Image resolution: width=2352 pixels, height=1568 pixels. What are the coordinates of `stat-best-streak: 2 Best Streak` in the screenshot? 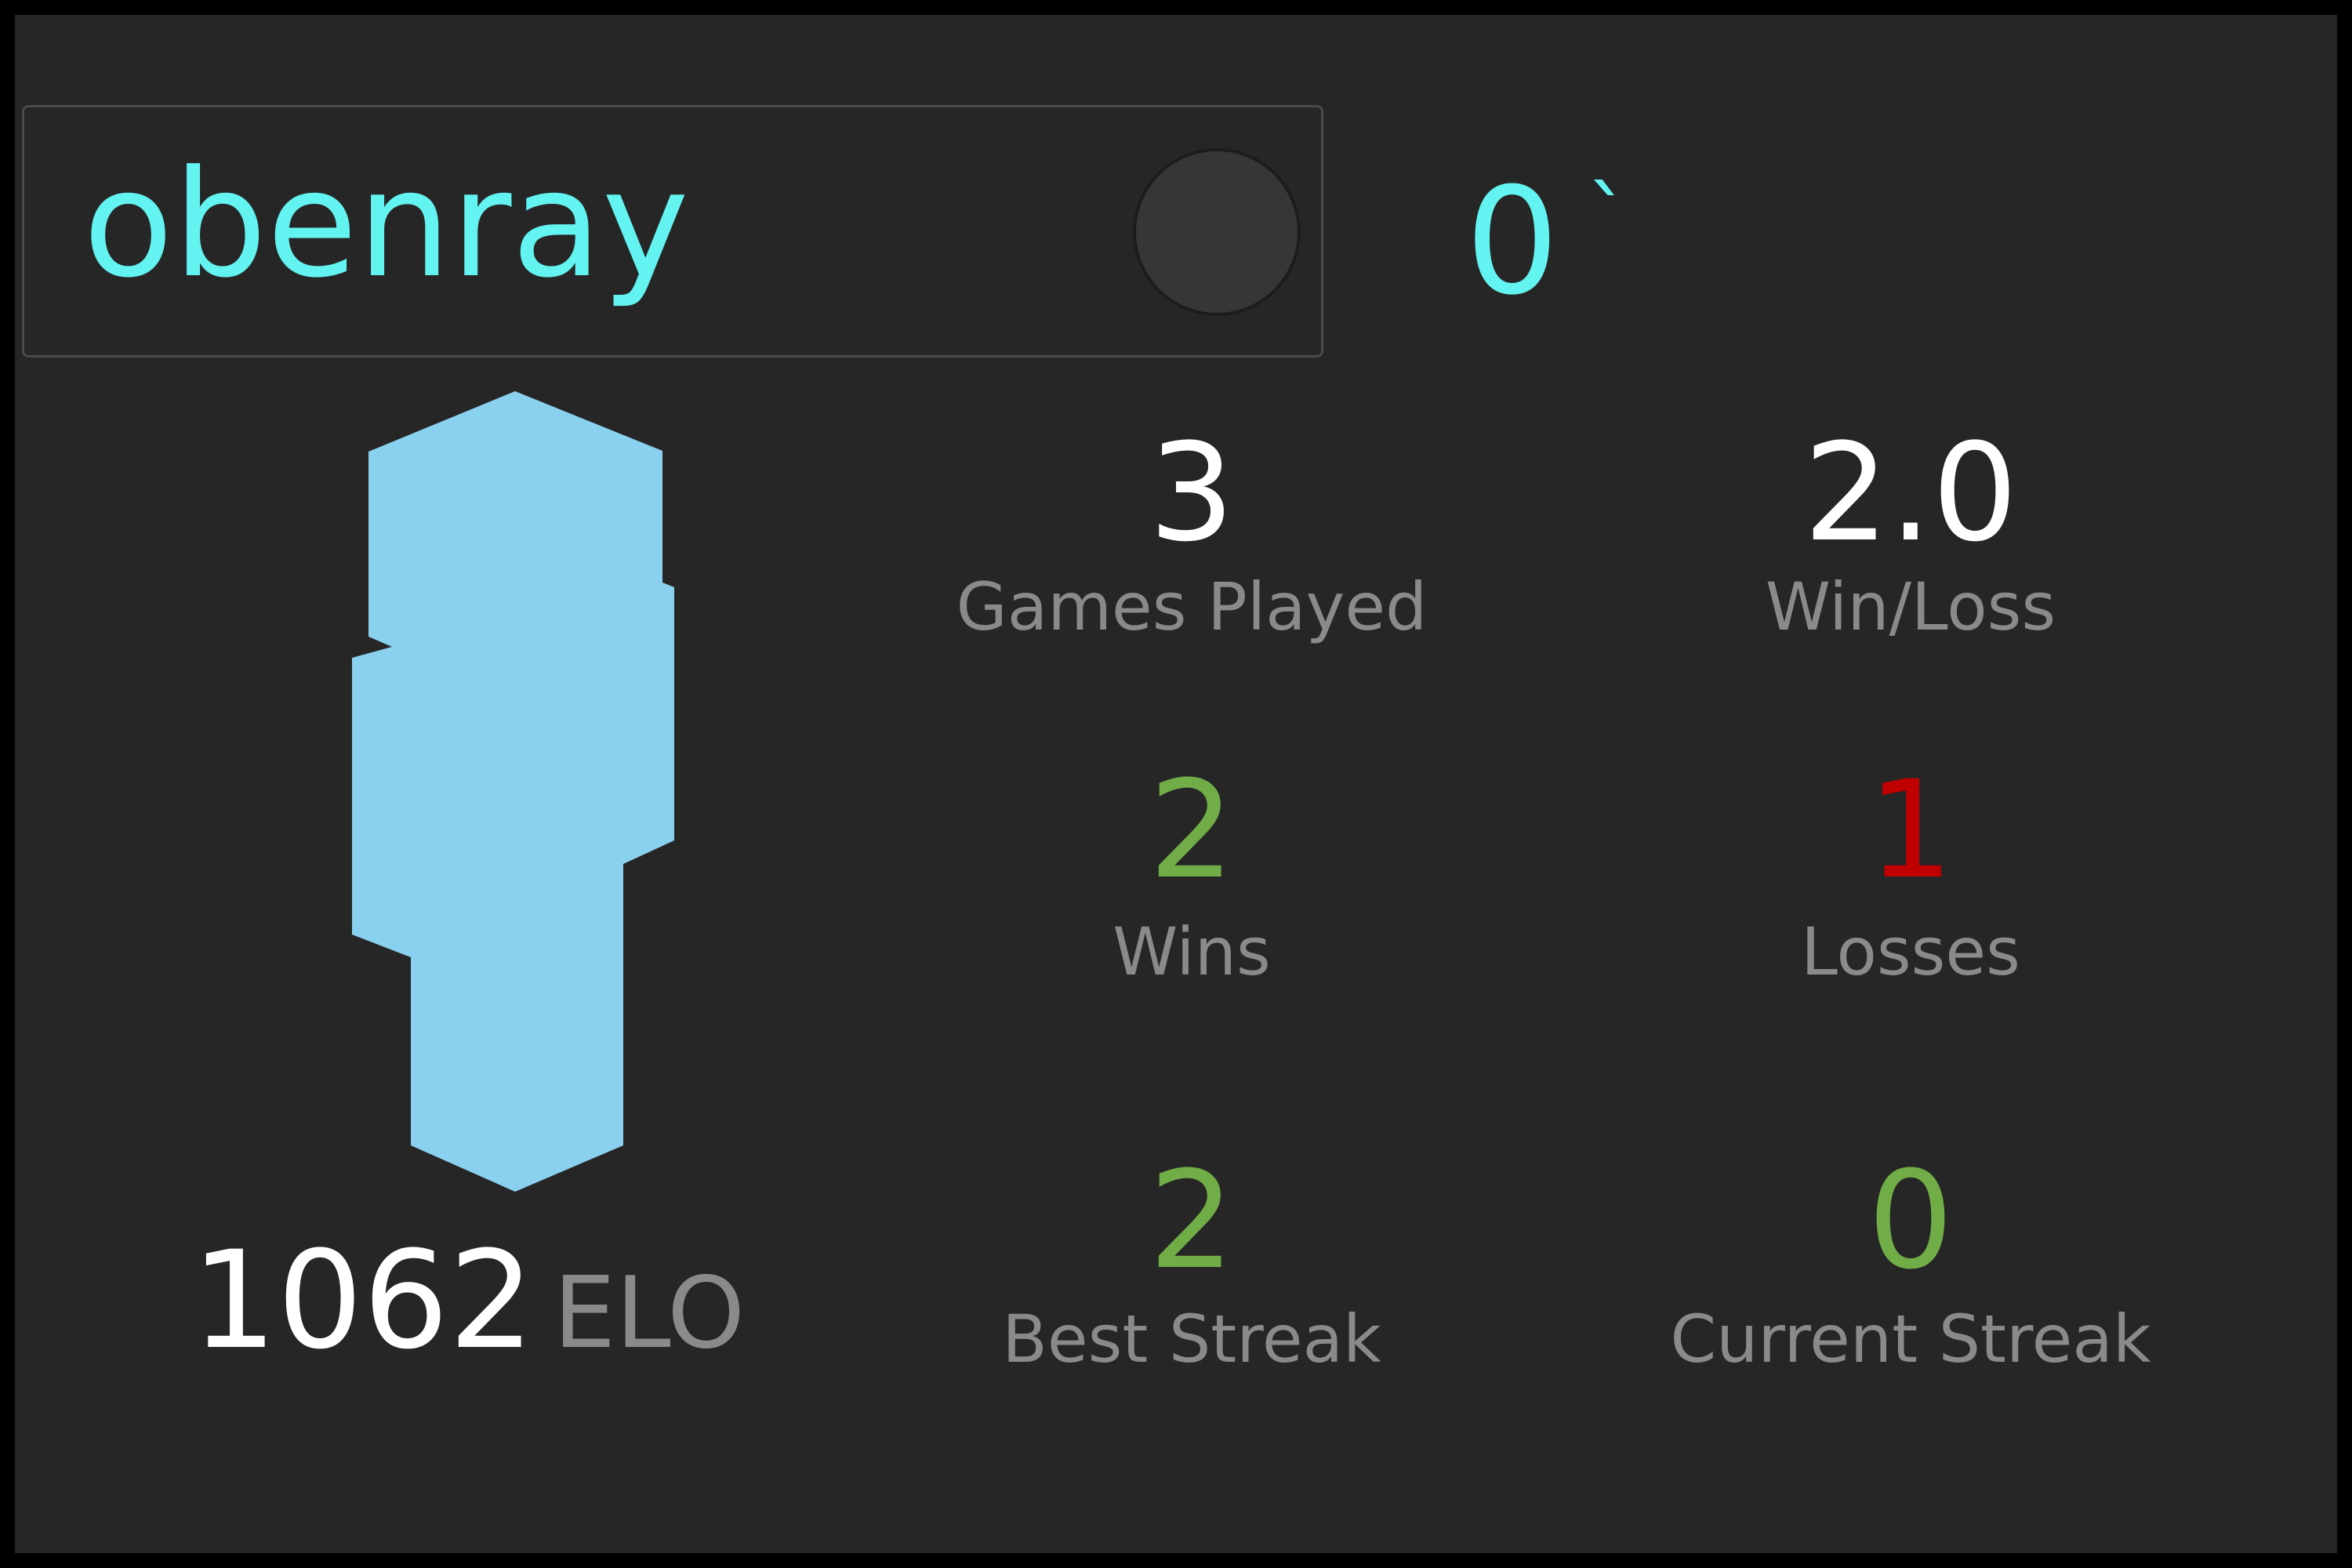 It's located at (1191, 1262).